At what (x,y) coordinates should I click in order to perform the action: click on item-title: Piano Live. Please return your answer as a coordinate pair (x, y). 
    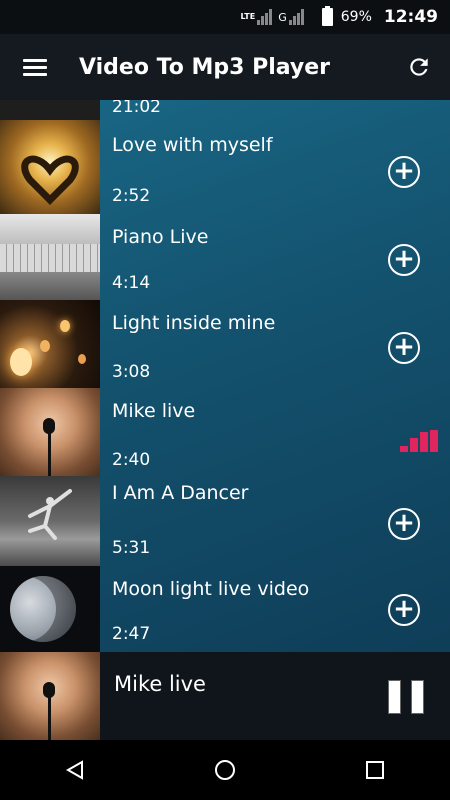
    Looking at the image, I should click on (160, 237).